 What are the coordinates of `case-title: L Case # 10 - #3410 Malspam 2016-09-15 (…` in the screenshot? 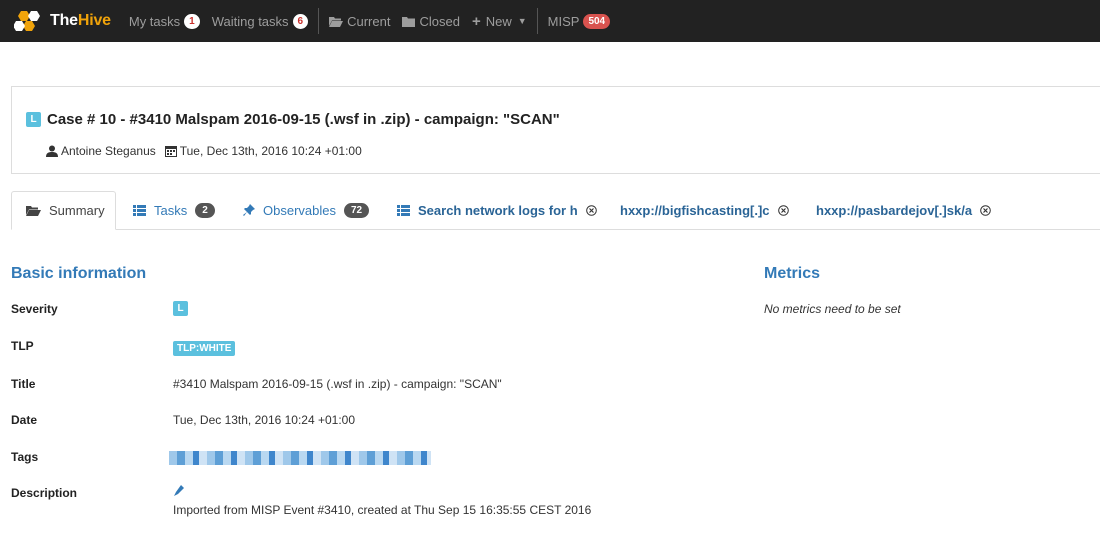 It's located at (293, 119).